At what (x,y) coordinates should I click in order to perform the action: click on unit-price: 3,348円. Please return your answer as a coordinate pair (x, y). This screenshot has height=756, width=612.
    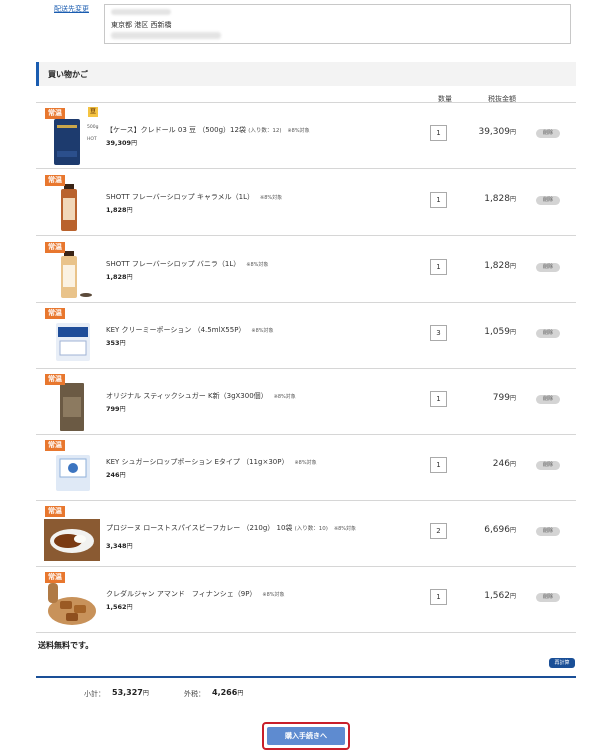
    Looking at the image, I should click on (119, 546).